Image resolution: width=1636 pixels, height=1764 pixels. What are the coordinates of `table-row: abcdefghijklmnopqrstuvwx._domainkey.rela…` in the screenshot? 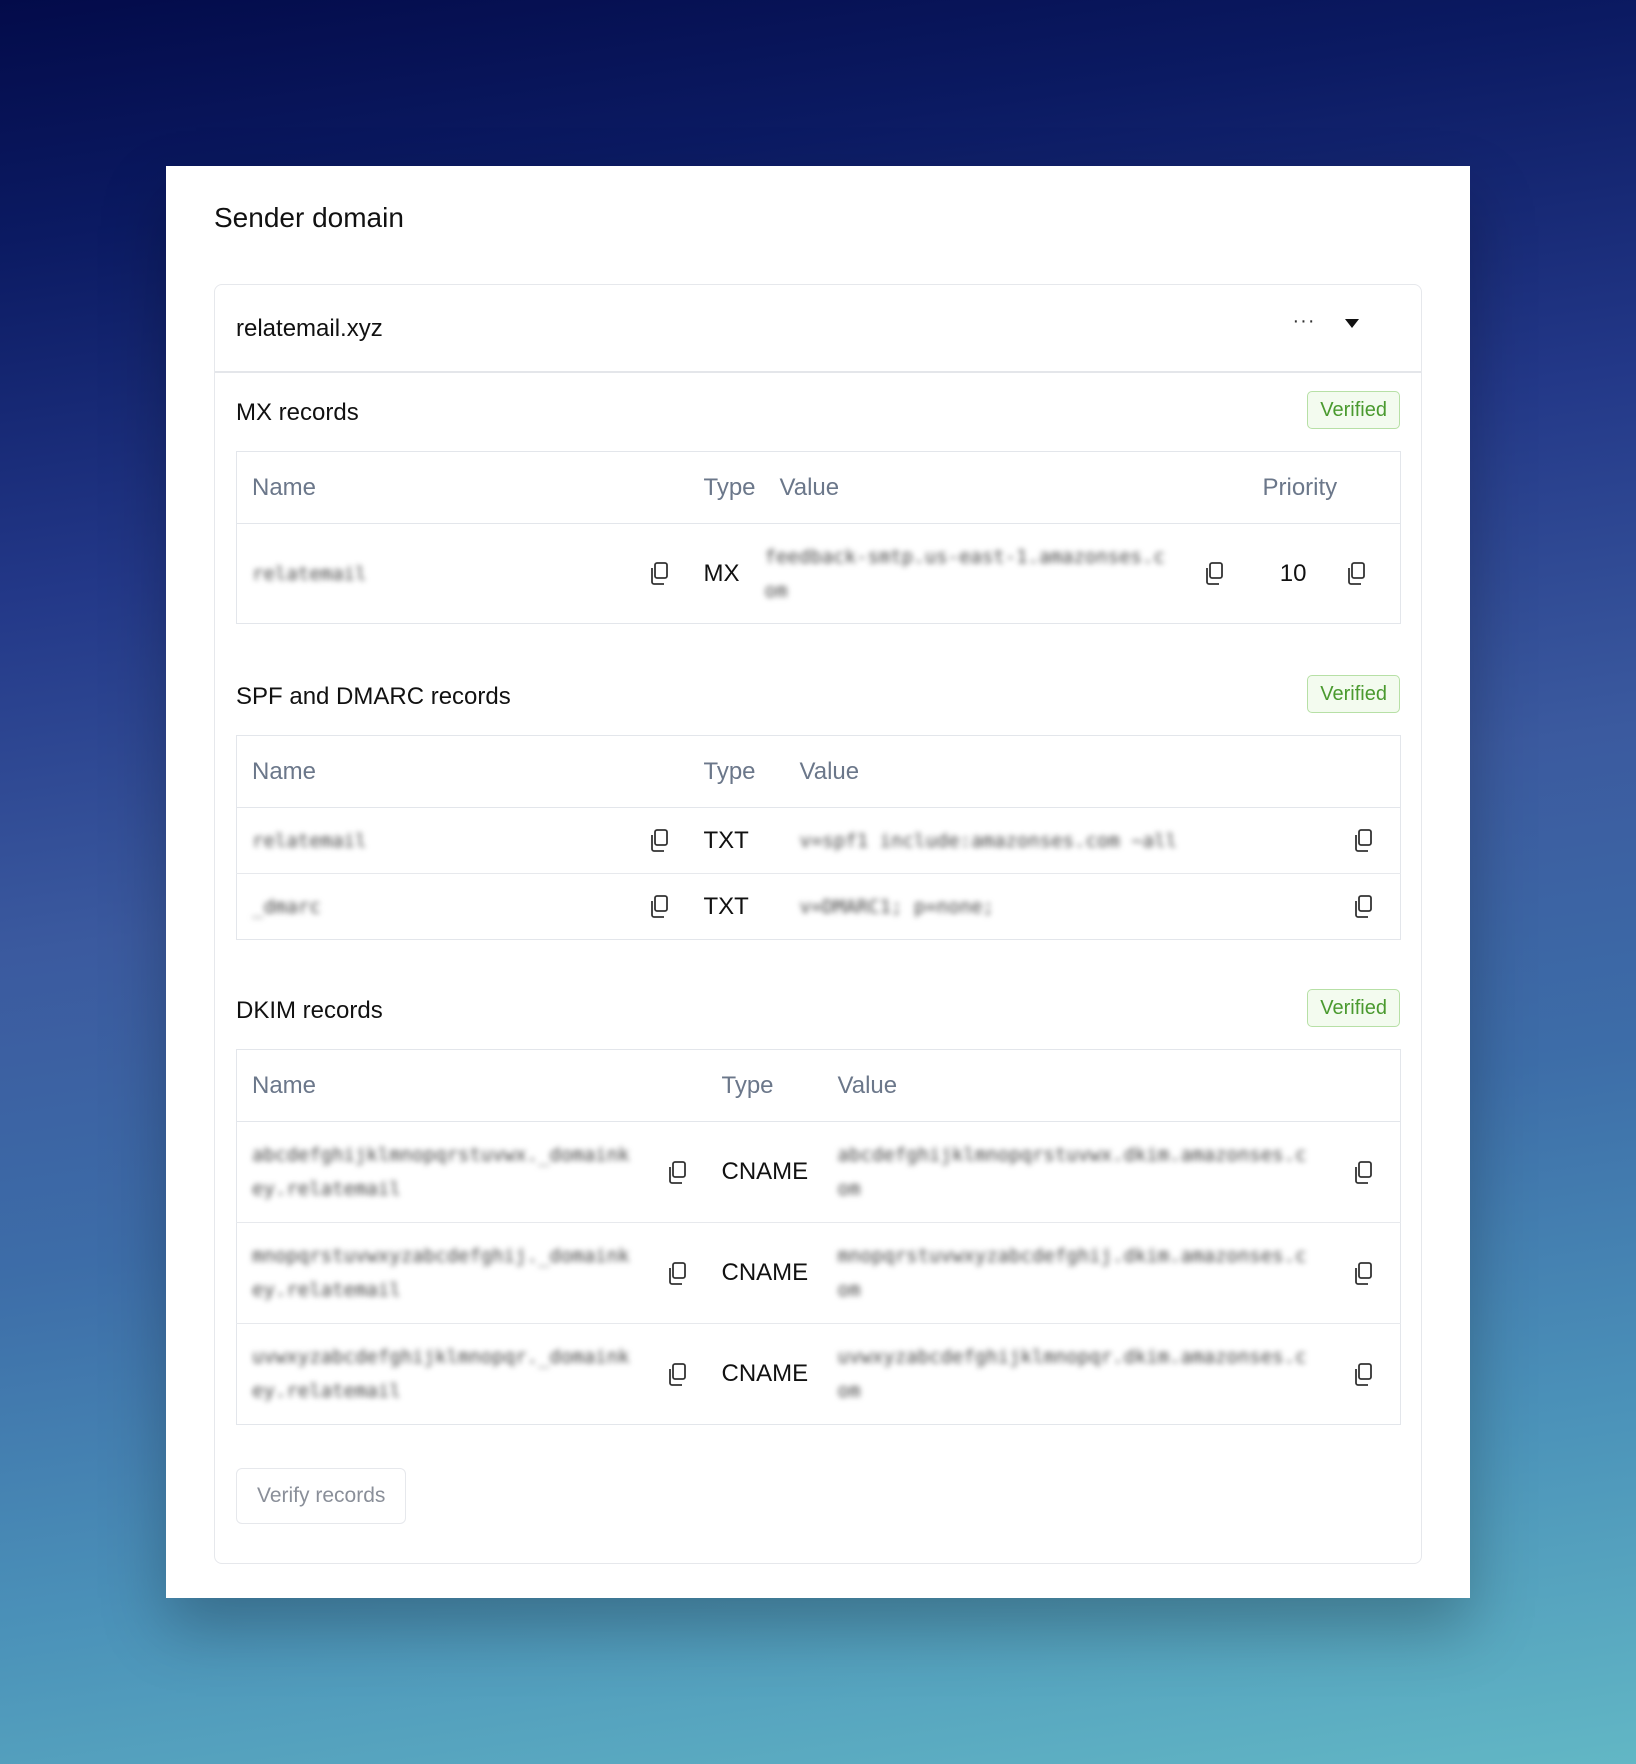 It's located at (818, 1172).